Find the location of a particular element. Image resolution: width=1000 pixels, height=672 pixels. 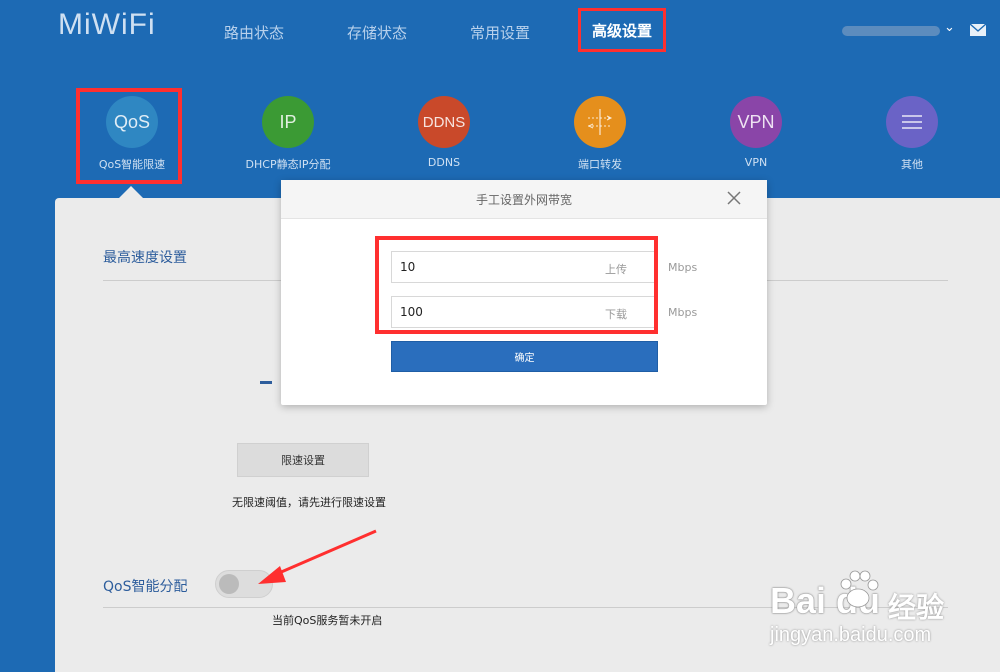

feature-vpn: VPN VPN is located at coordinates (756, 132).